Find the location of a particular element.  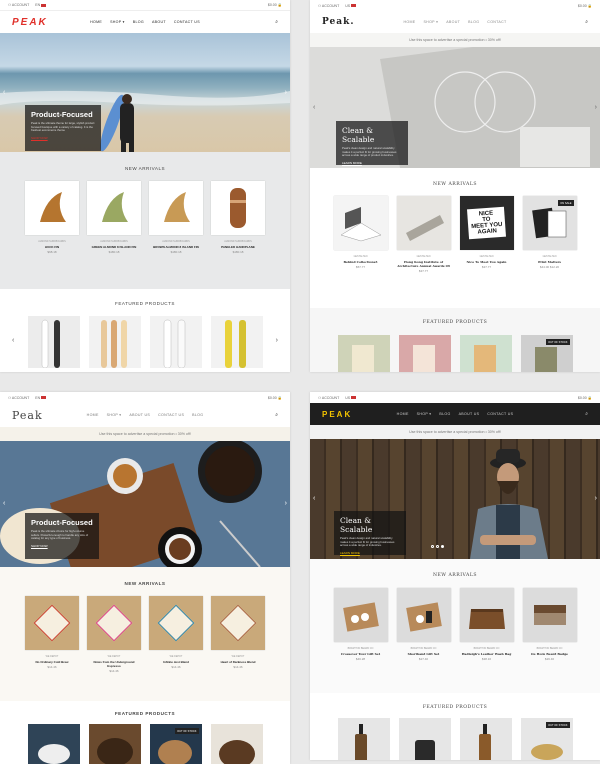

product-name: Infinite Jest Blend is located at coordinates (176, 662).